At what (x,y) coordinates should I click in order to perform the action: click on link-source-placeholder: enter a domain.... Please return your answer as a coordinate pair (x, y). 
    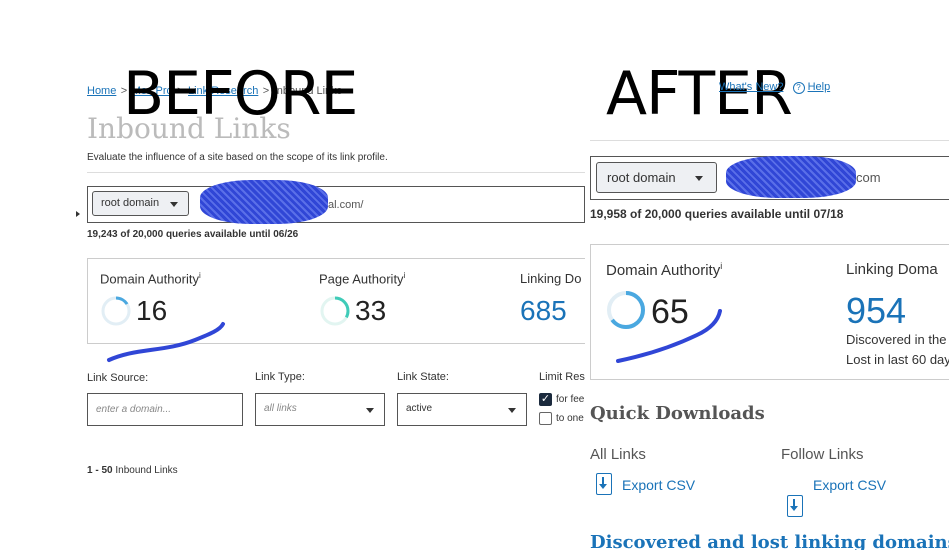
    Looking at the image, I should click on (134, 409).